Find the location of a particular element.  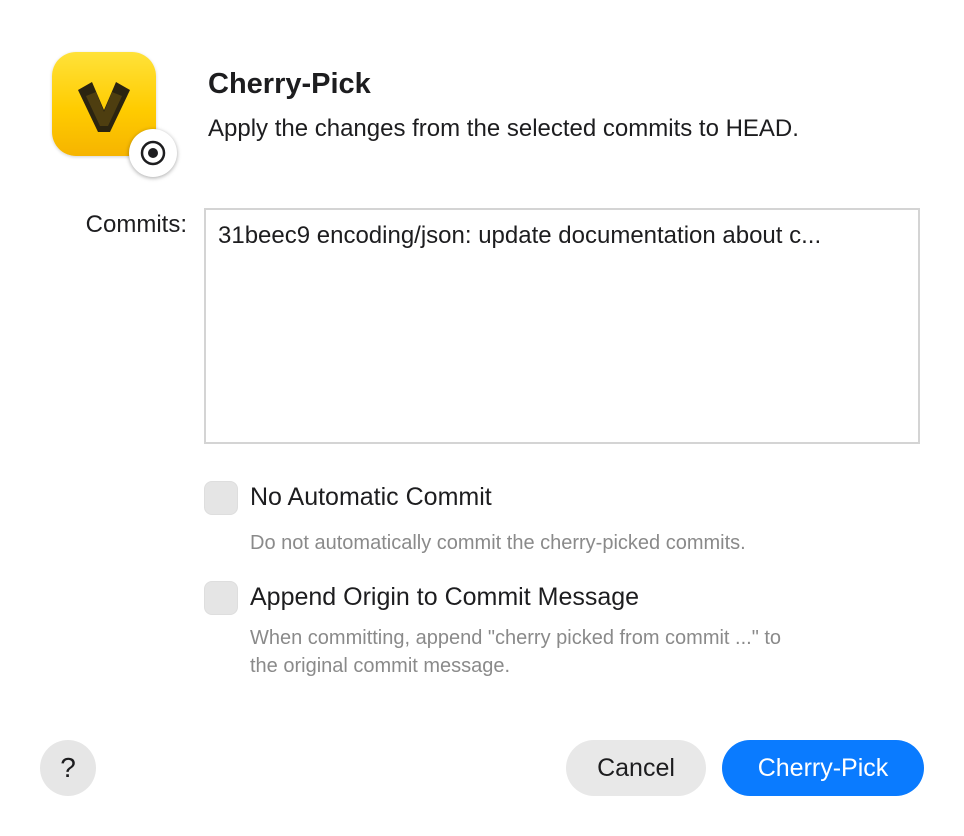

no-automatic-commit-checkbox is located at coordinates (221, 498).